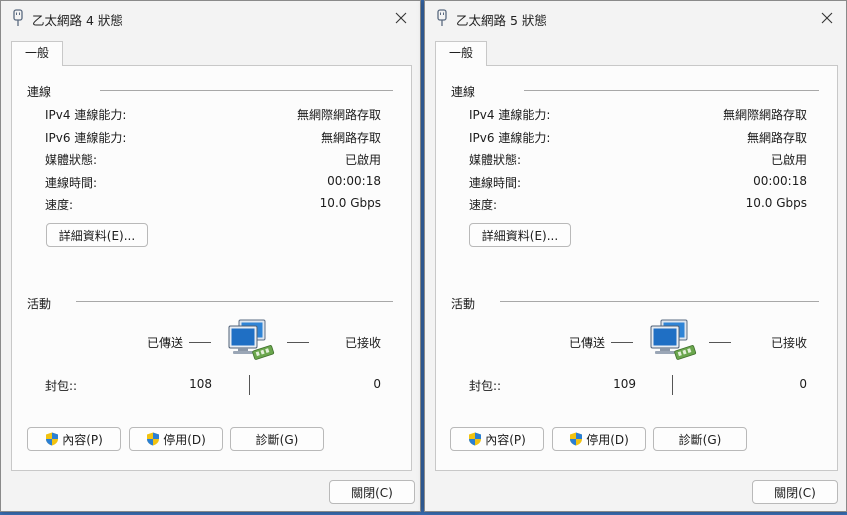  Describe the element at coordinates (635, 18) in the screenshot. I see `title-bar: 乙太網路 5 狀態` at that location.